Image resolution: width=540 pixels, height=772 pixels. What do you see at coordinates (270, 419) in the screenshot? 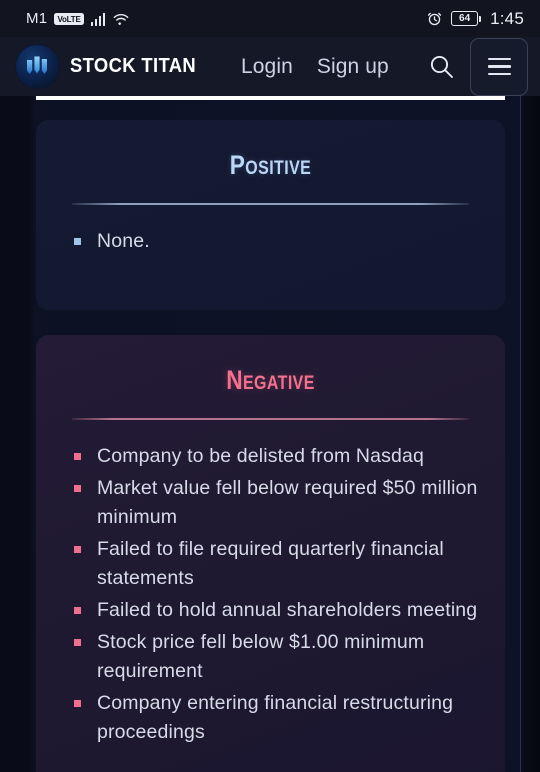
I see `negative-card-divider` at bounding box center [270, 419].